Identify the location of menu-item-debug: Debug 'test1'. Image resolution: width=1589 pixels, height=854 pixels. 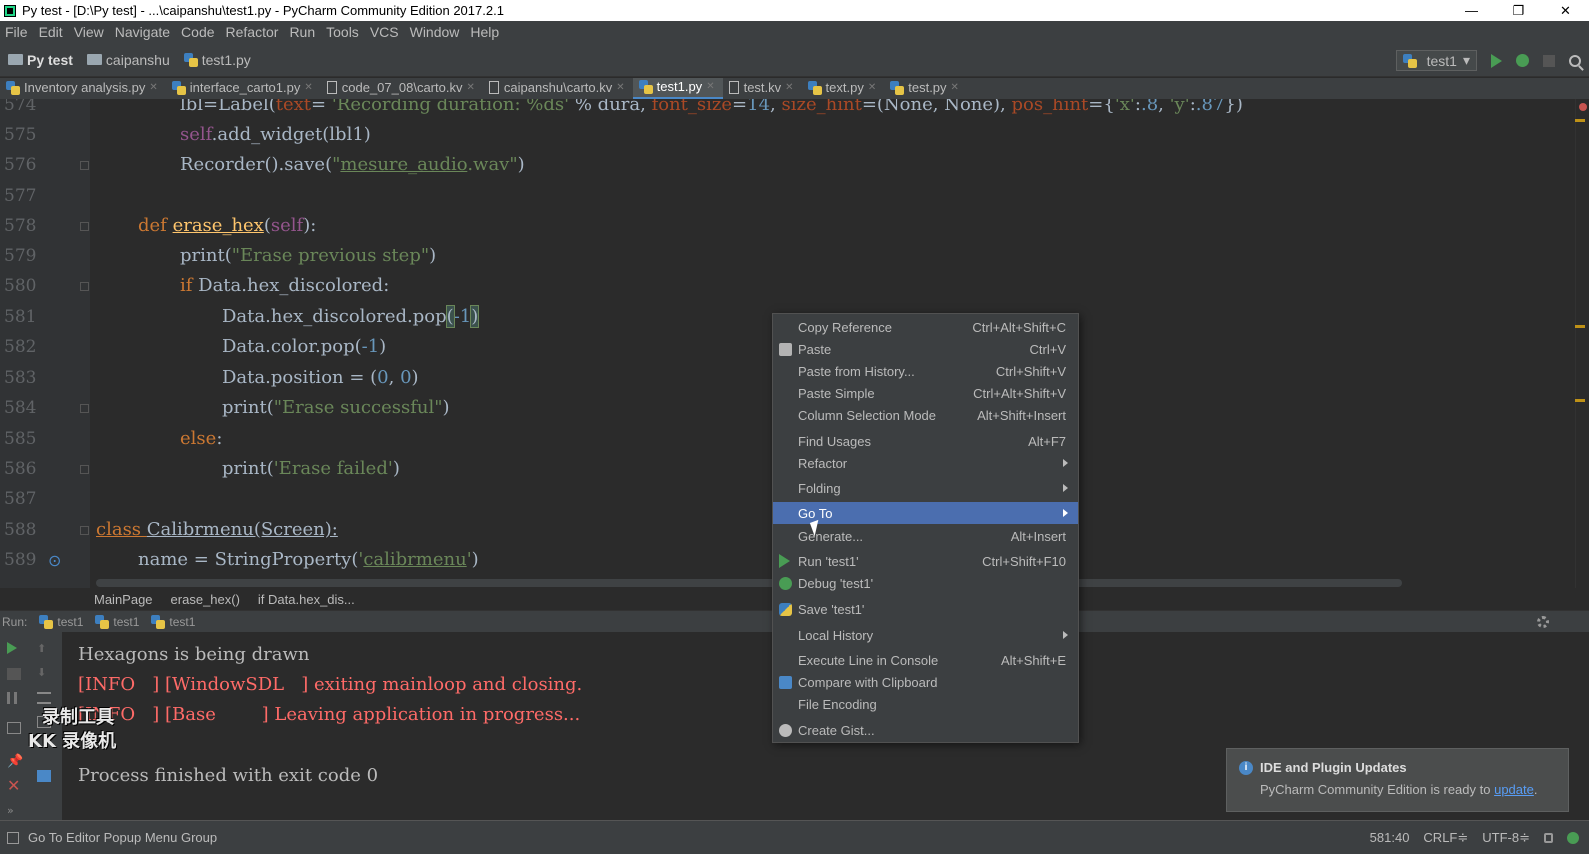
(925, 583).